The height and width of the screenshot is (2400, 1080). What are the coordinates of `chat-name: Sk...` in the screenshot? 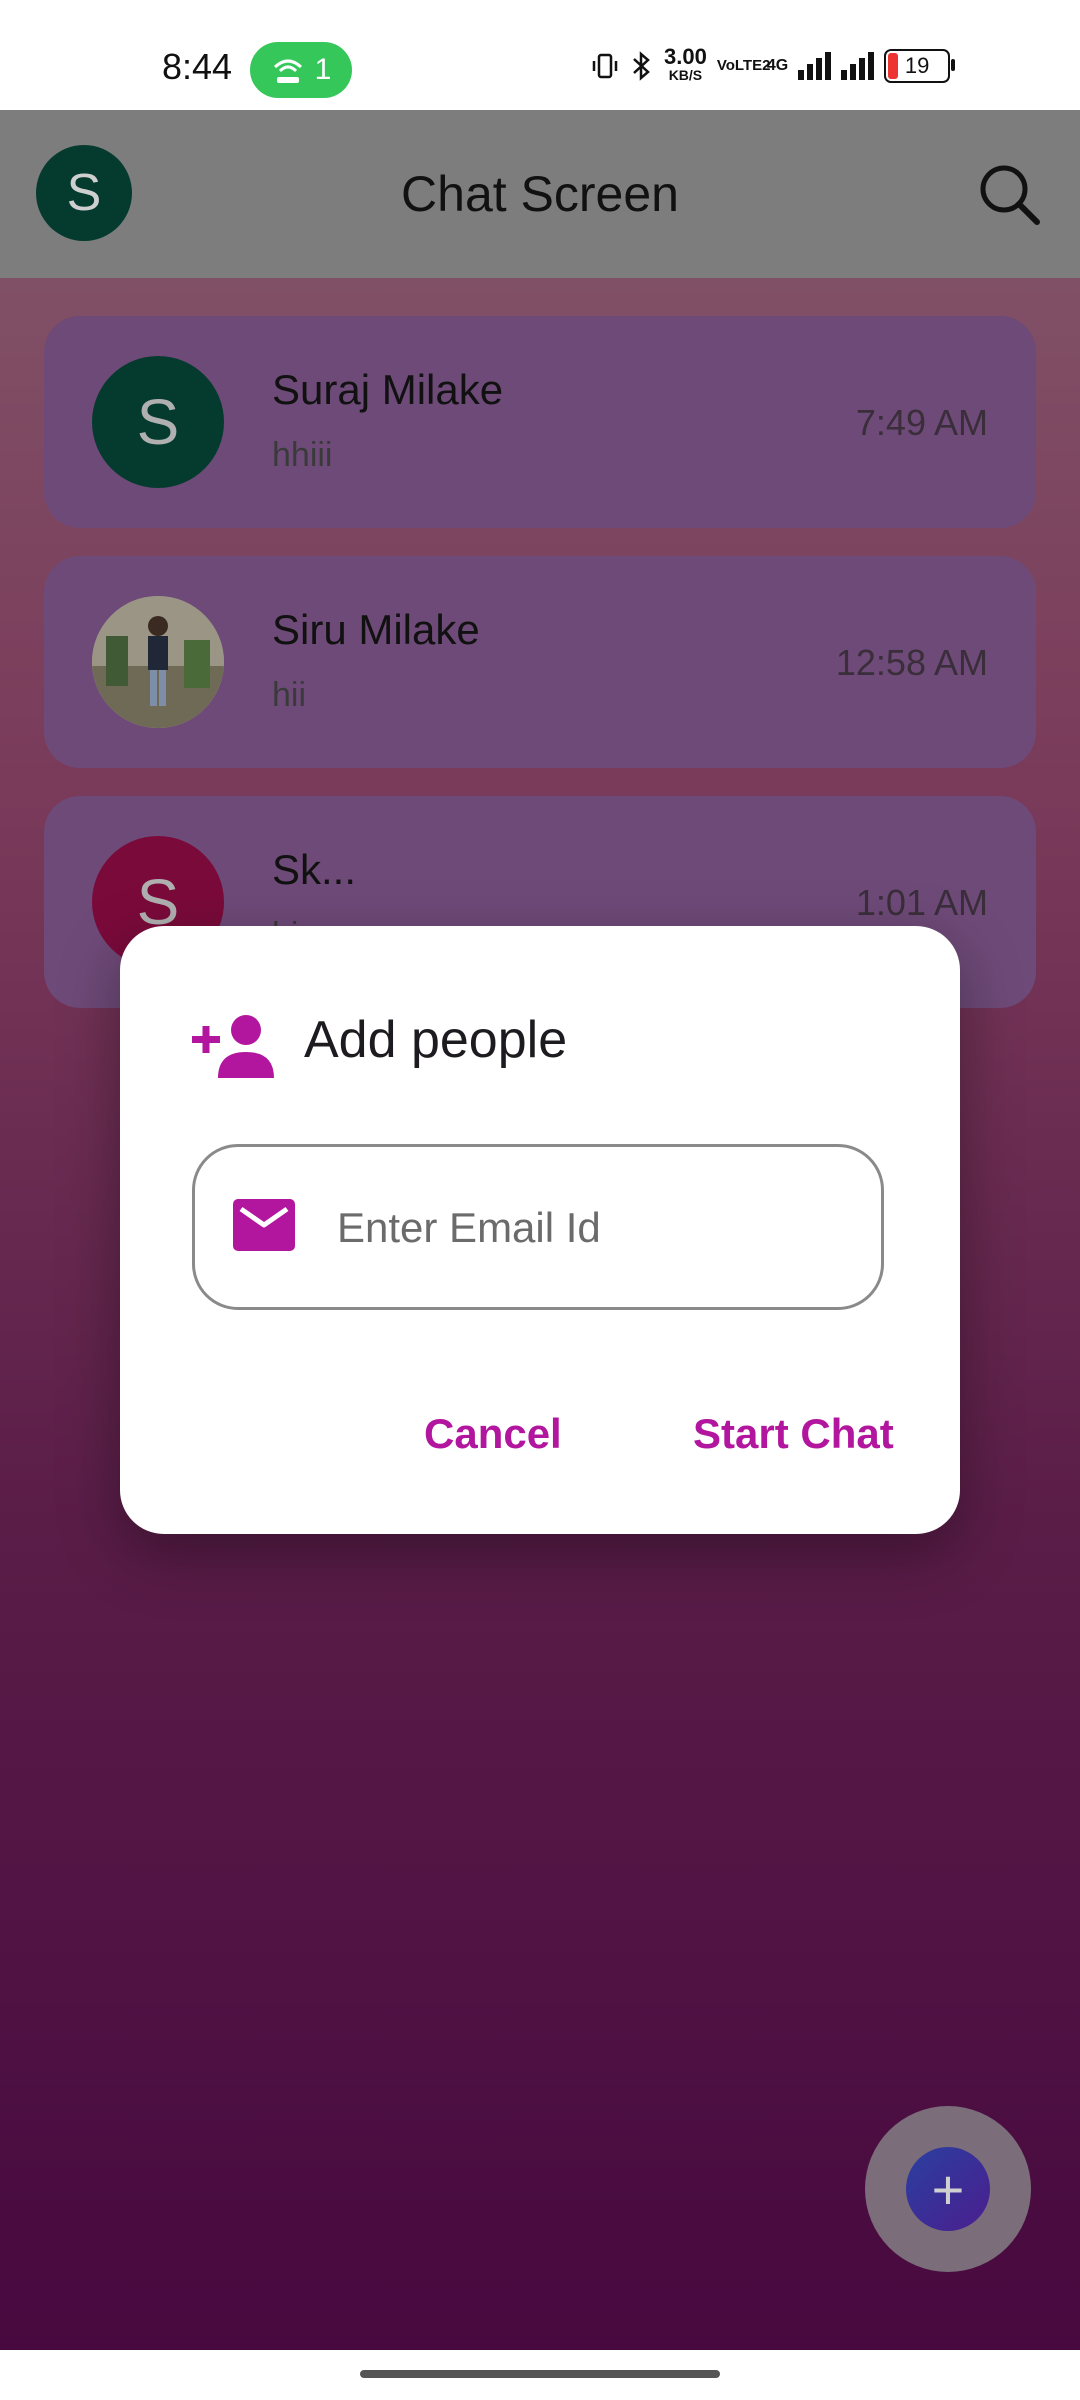 It's located at (314, 869).